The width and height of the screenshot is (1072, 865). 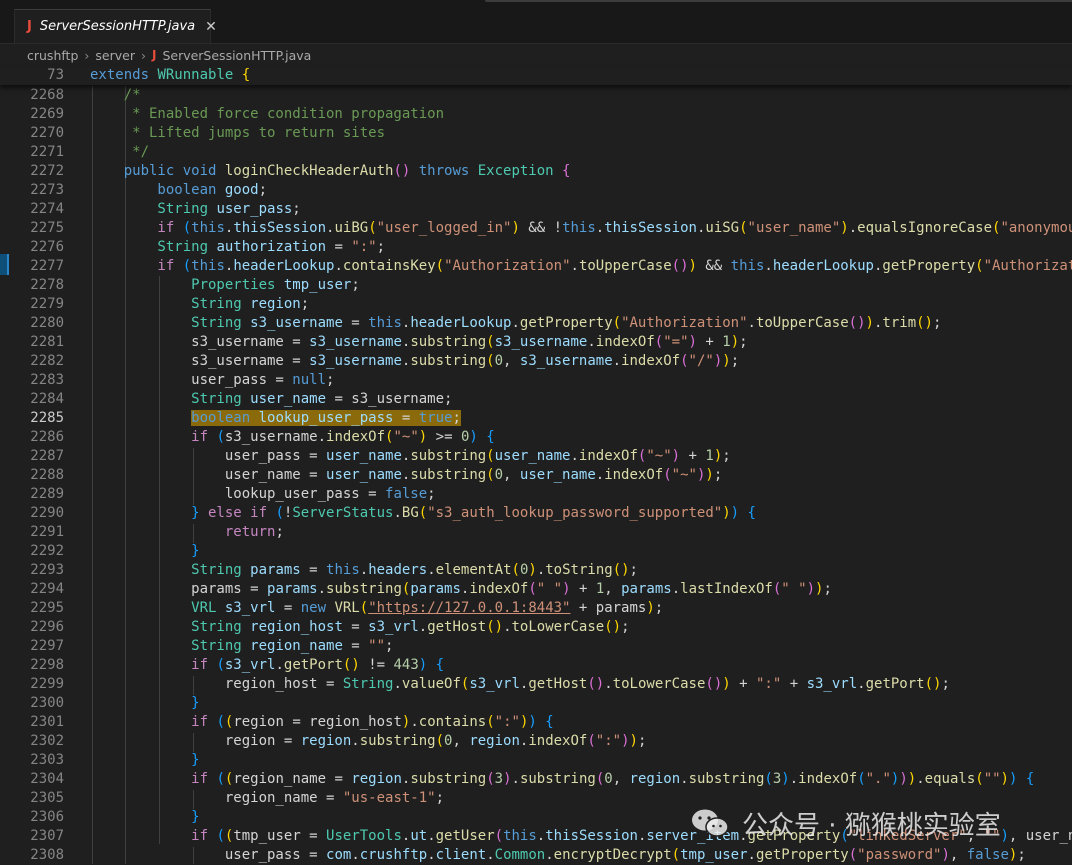 I want to click on tab-label: ServerSessionHTTP.java, so click(x=117, y=26).